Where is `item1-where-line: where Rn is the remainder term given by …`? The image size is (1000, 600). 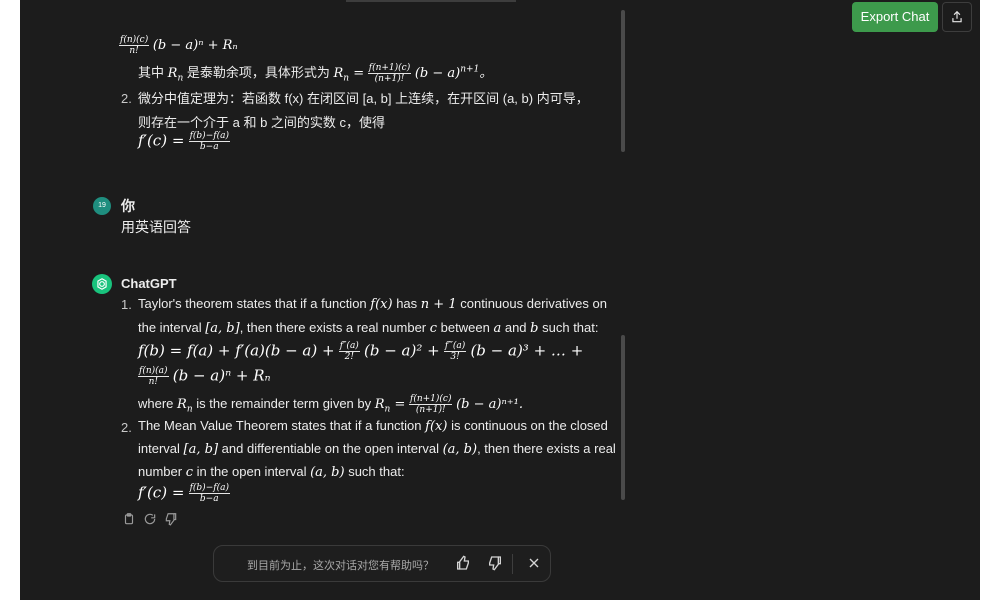 item1-where-line: where Rn is the remainder term given by … is located at coordinates (330, 404).